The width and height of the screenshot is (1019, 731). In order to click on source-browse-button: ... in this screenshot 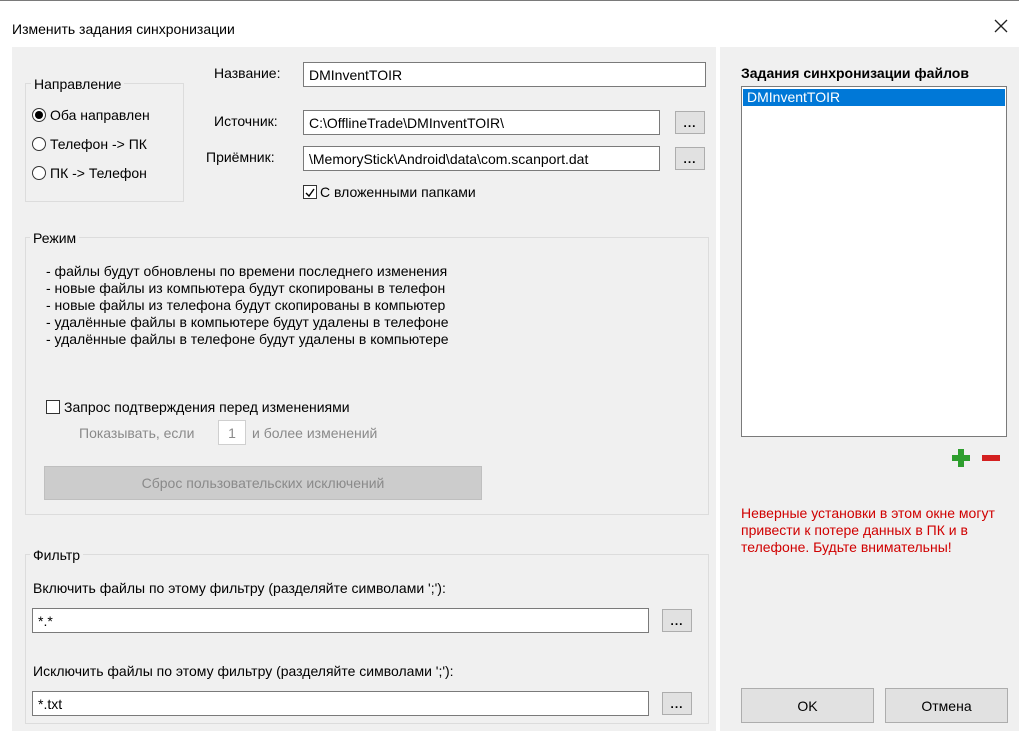, I will do `click(690, 122)`.